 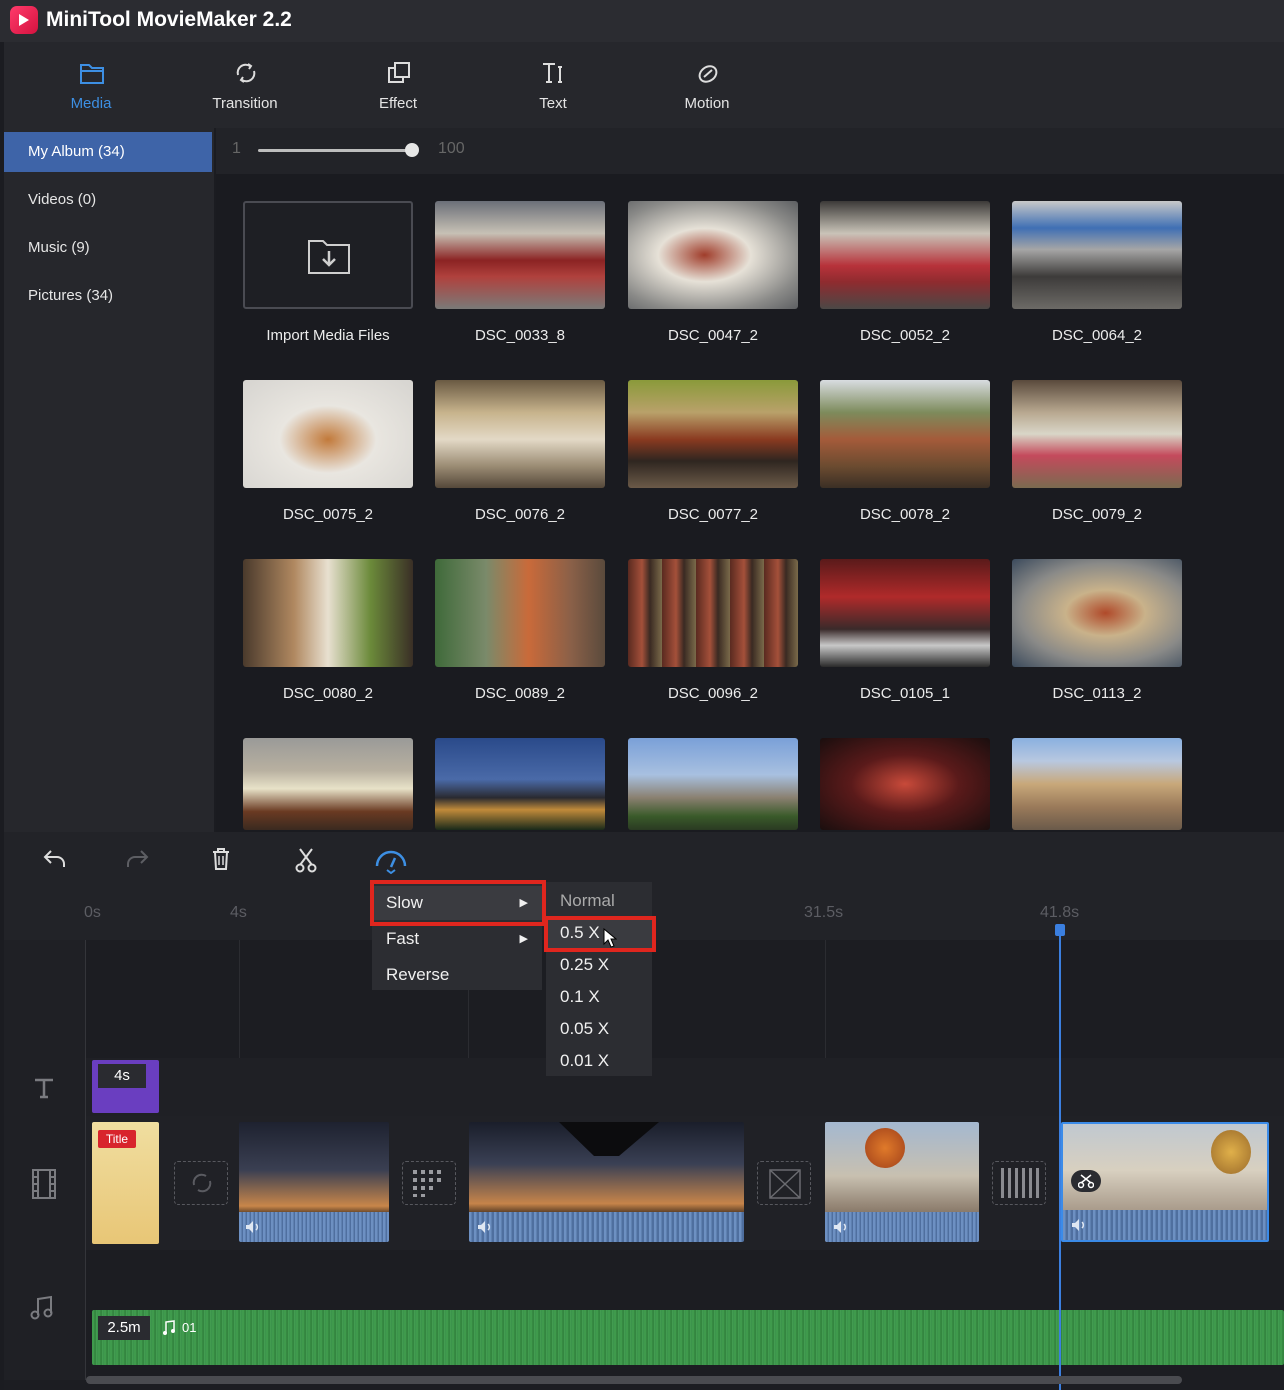 I want to click on album-item-my-album: My Album (34), so click(x=108, y=152).